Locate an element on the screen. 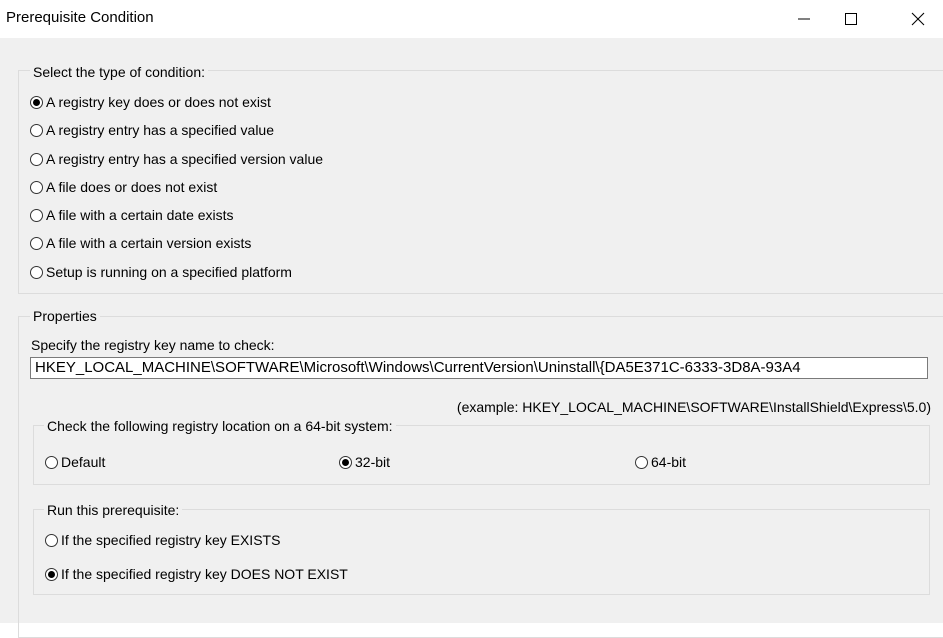  maximize-button is located at coordinates (851, 19).